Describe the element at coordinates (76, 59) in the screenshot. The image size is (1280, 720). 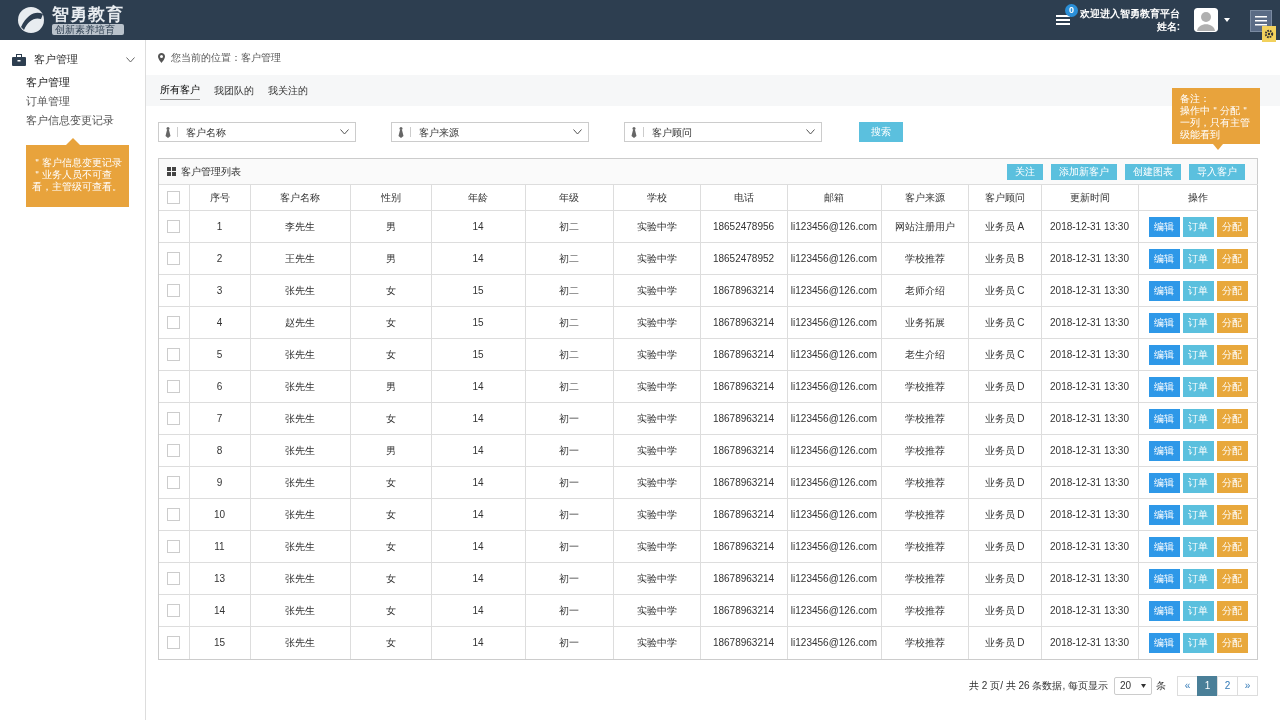
I see `nav-group-label: 客户管理` at that location.